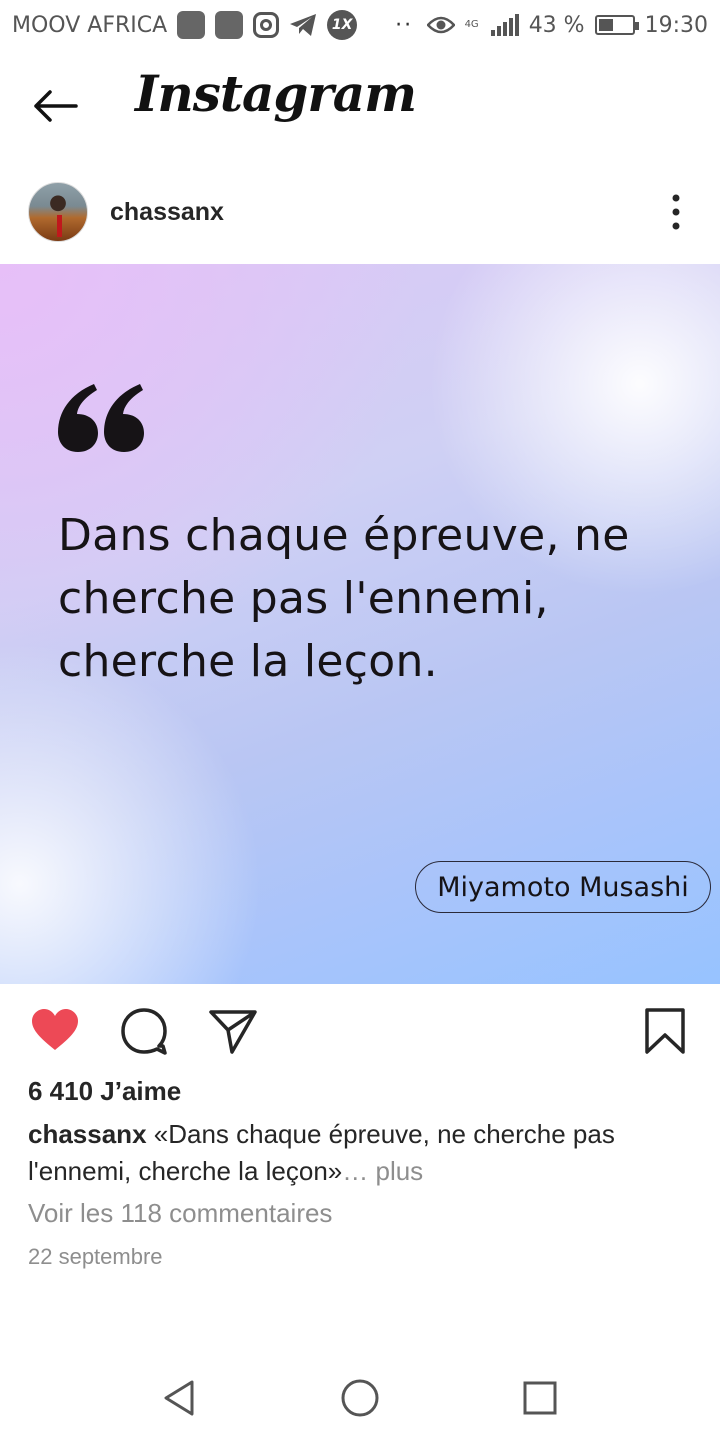  What do you see at coordinates (360, 1032) in the screenshot?
I see `post-actions` at bounding box center [360, 1032].